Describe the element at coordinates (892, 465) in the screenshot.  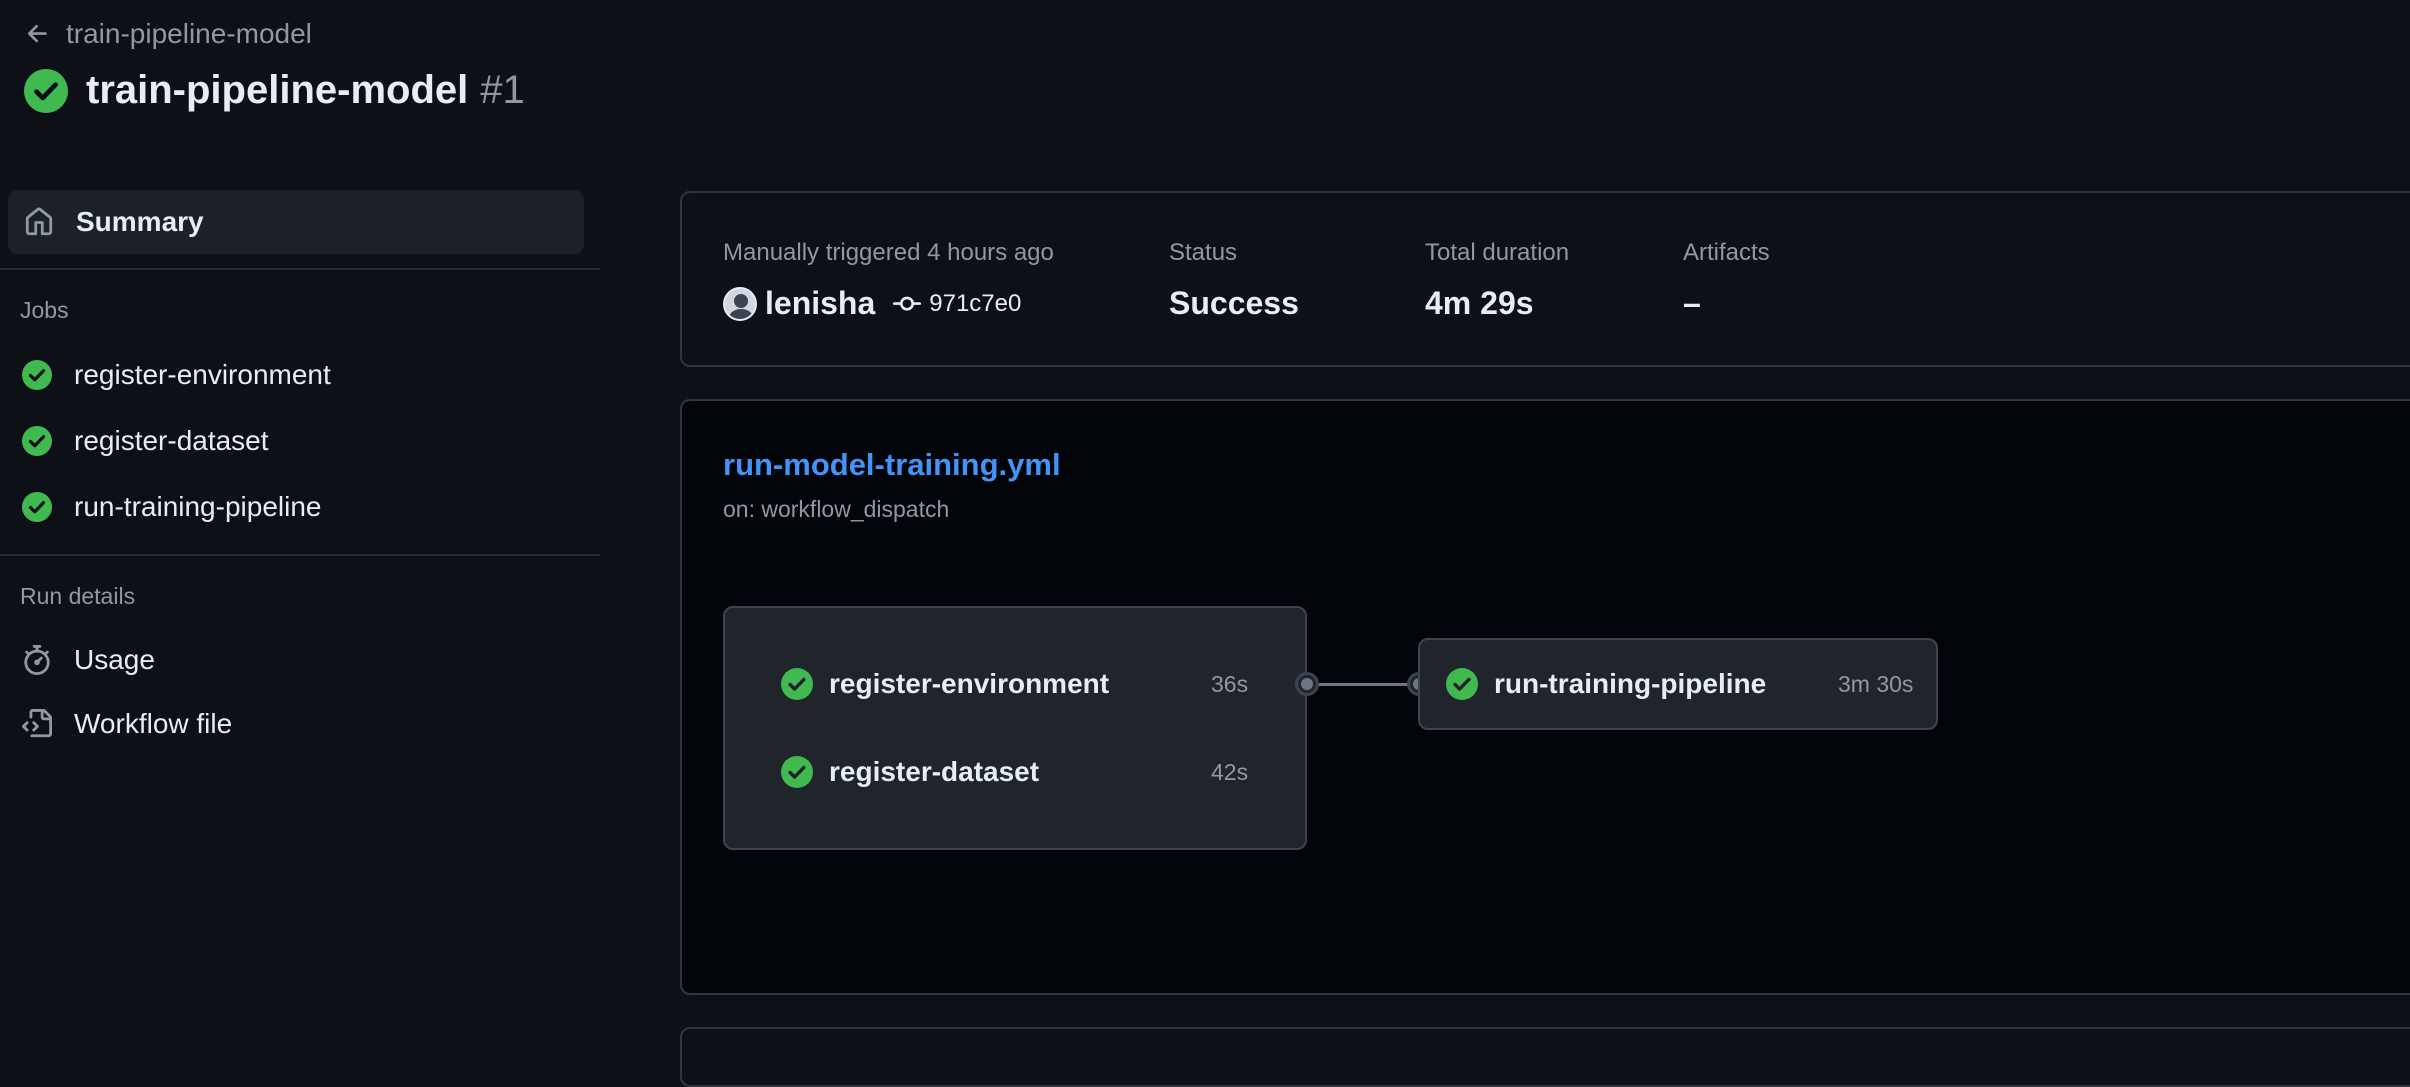
I see `workflow-file-link: run-model-training.yml` at that location.